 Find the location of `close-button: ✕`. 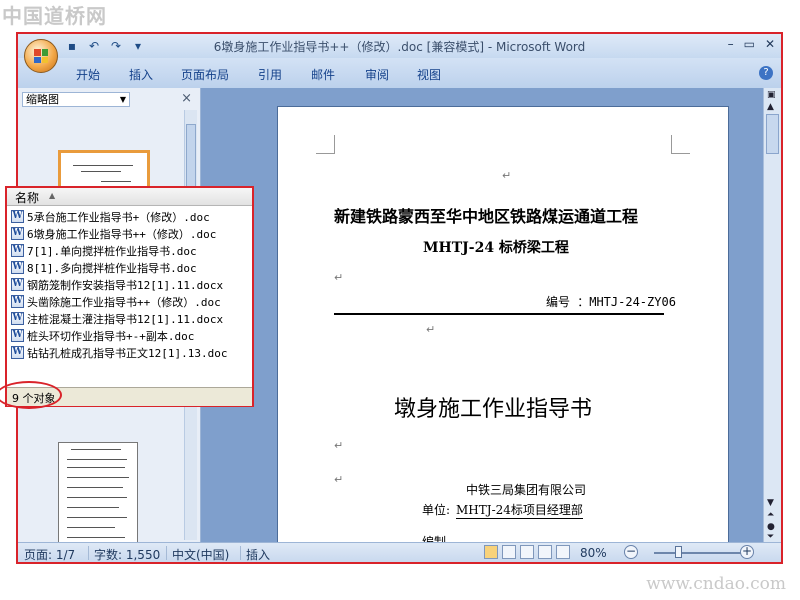

close-button: ✕ is located at coordinates (770, 44).